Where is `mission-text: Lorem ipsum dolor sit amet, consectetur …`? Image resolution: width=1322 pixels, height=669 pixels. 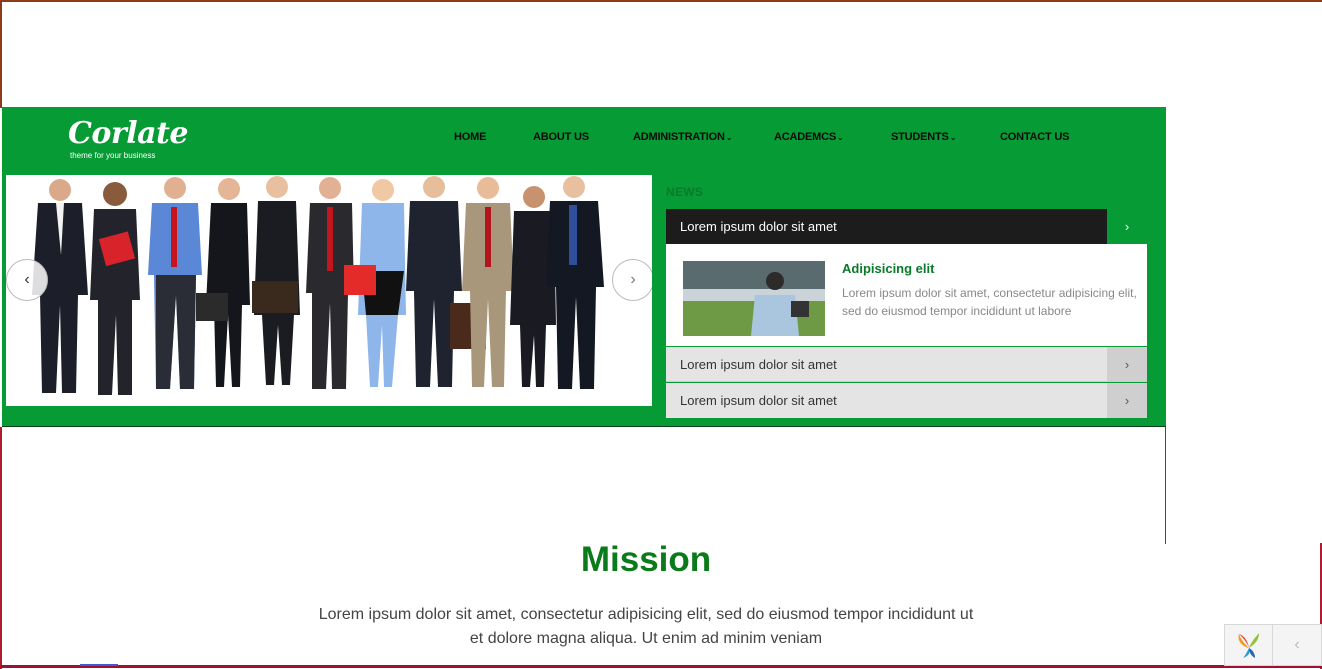 mission-text: Lorem ipsum dolor sit amet, consectetur … is located at coordinates (646, 626).